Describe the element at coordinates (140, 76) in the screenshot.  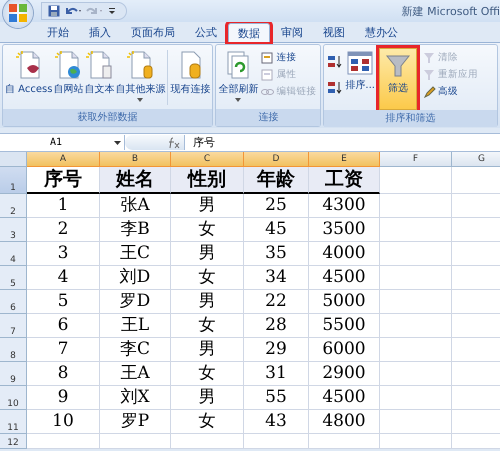
I see `ribbon-button: 自其他来源` at that location.